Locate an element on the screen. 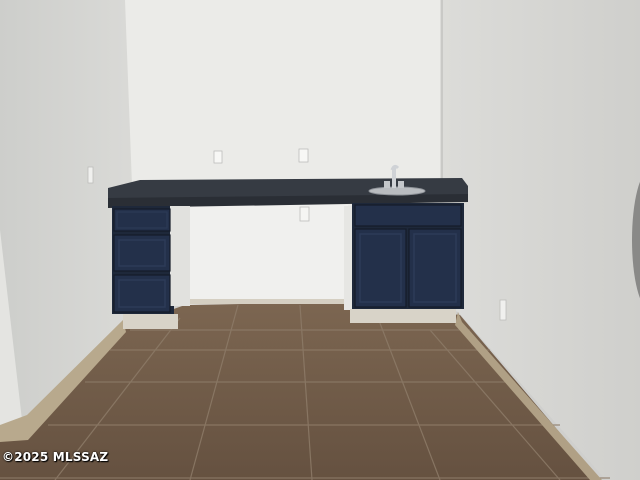 The height and width of the screenshot is (480, 640). sink-cabinet is located at coordinates (404, 263).